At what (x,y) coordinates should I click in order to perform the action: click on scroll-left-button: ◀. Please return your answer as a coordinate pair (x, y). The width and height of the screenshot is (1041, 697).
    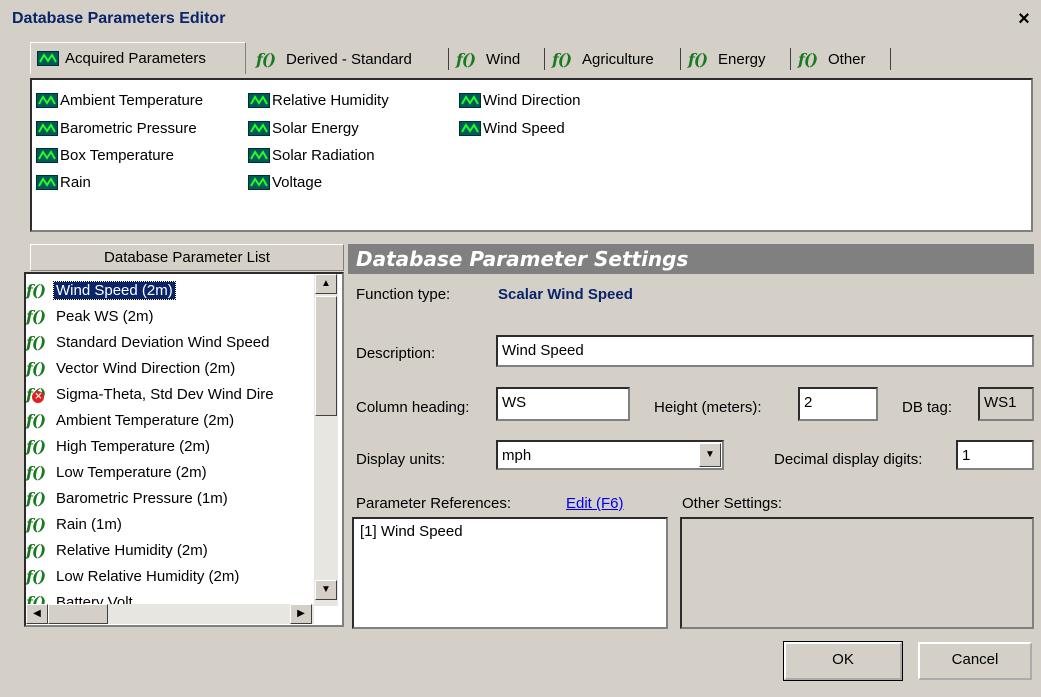
    Looking at the image, I should click on (37, 614).